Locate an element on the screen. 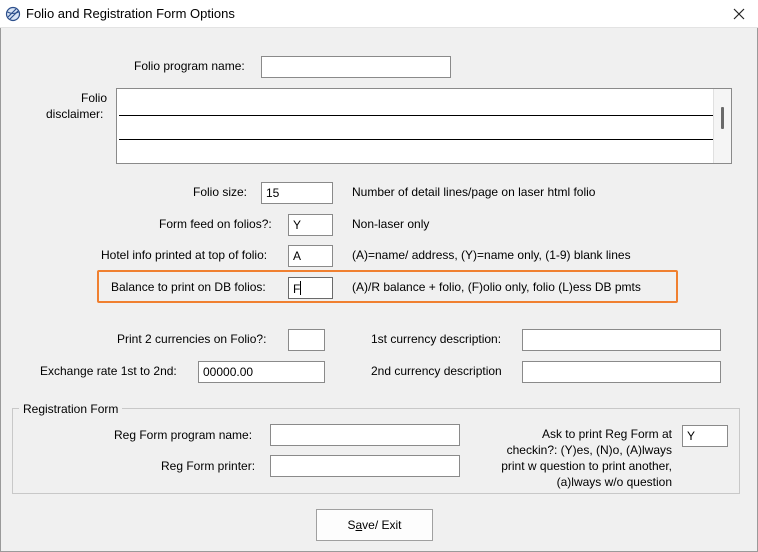 This screenshot has height=552, width=758. ask-label-line: Ask to print Reg Form at is located at coordinates (606, 434).